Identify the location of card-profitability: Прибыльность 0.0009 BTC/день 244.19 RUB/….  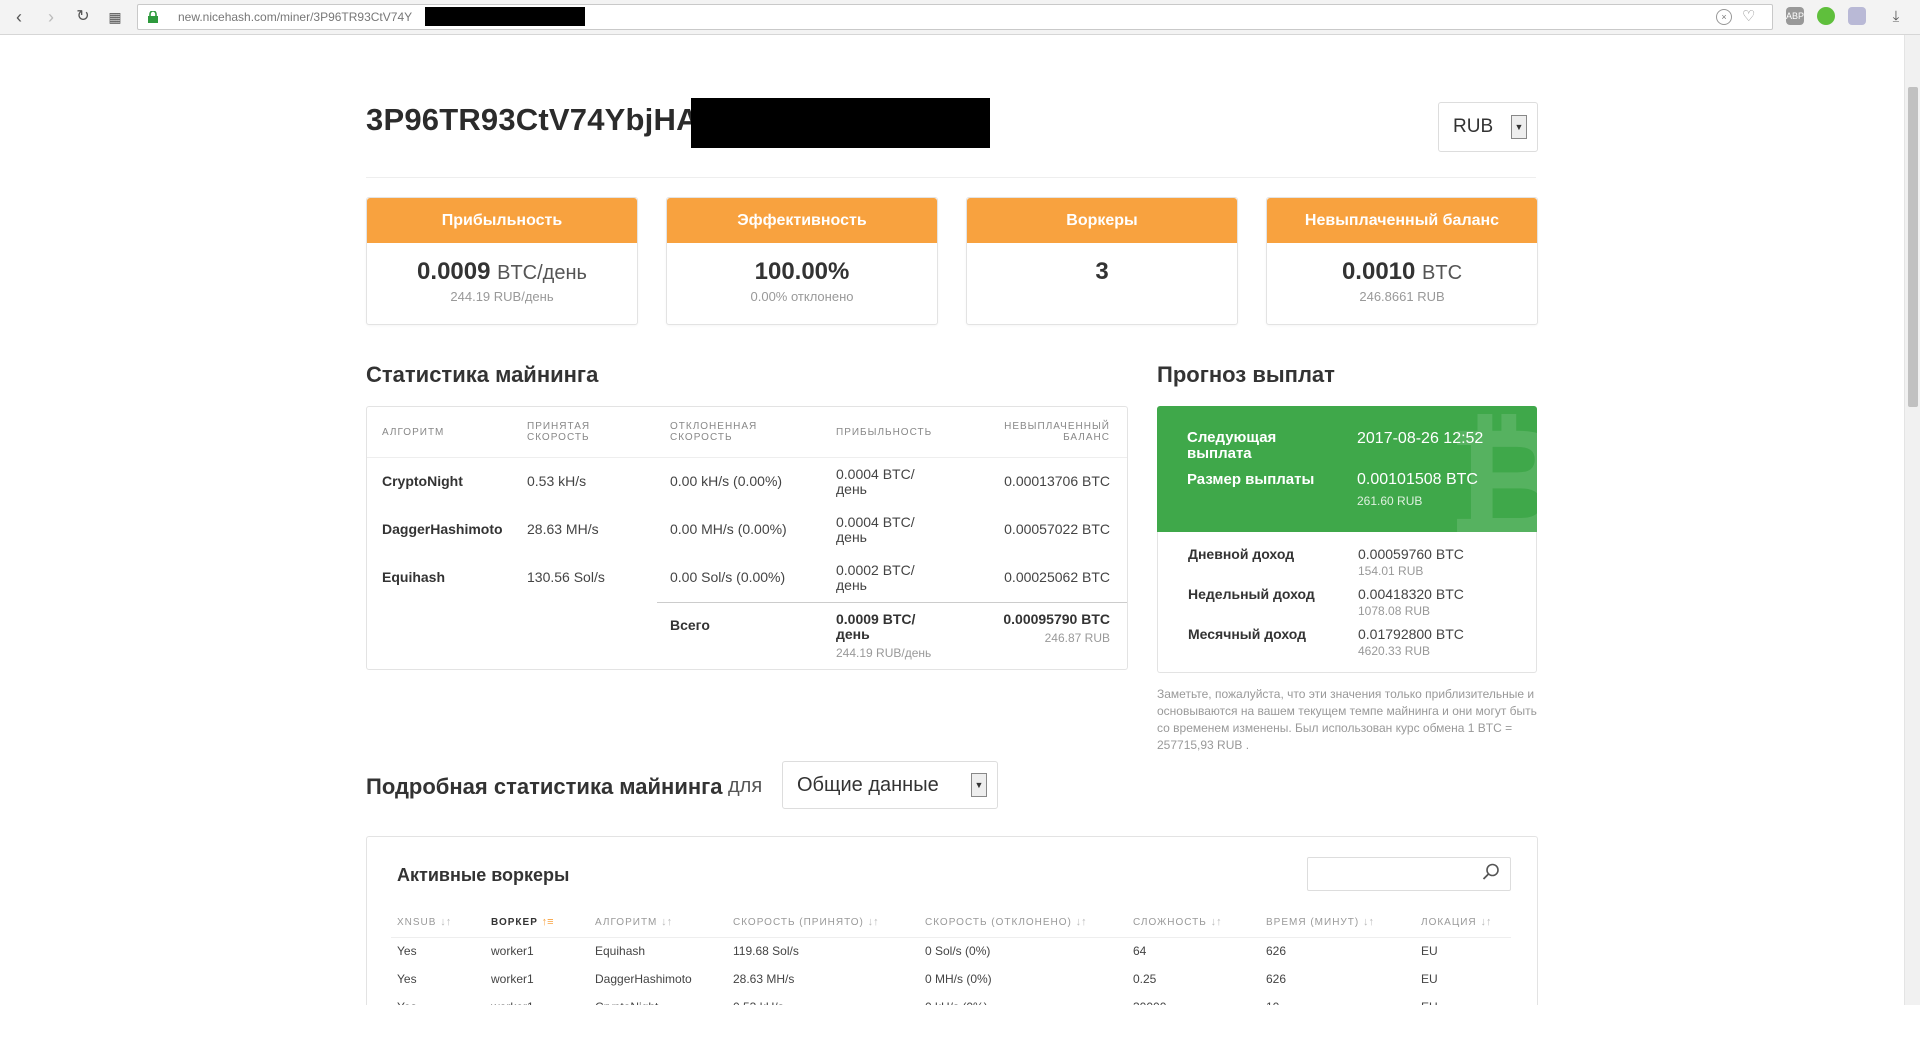
(502, 261).